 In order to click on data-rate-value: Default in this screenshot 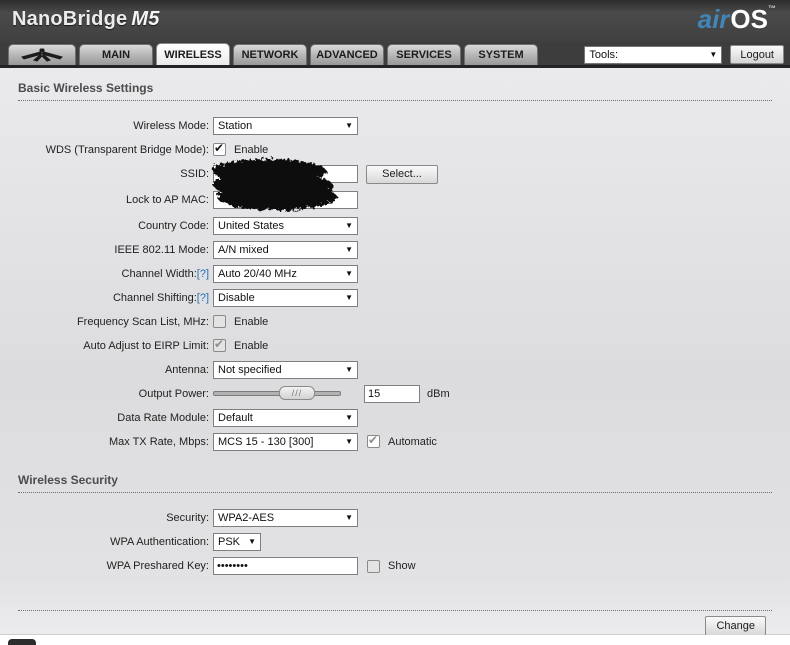, I will do `click(235, 417)`.